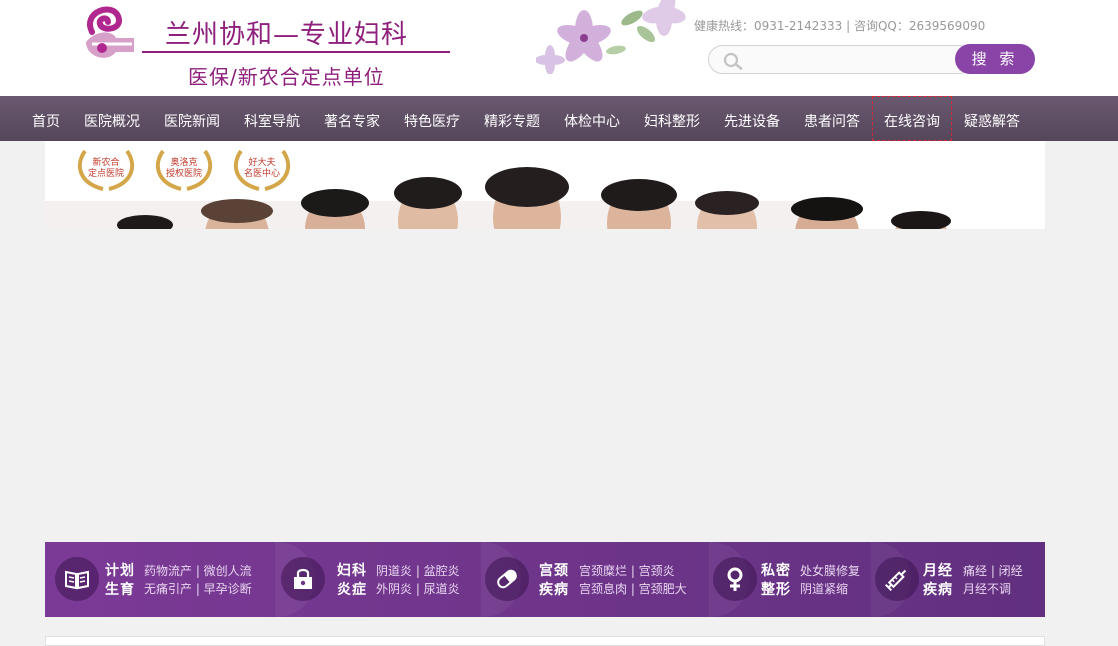 The image size is (1118, 646). Describe the element at coordinates (793, 579) in the screenshot. I see `category-private-plastic: 私密 整形 处女膜修复 阴道紧缩` at that location.